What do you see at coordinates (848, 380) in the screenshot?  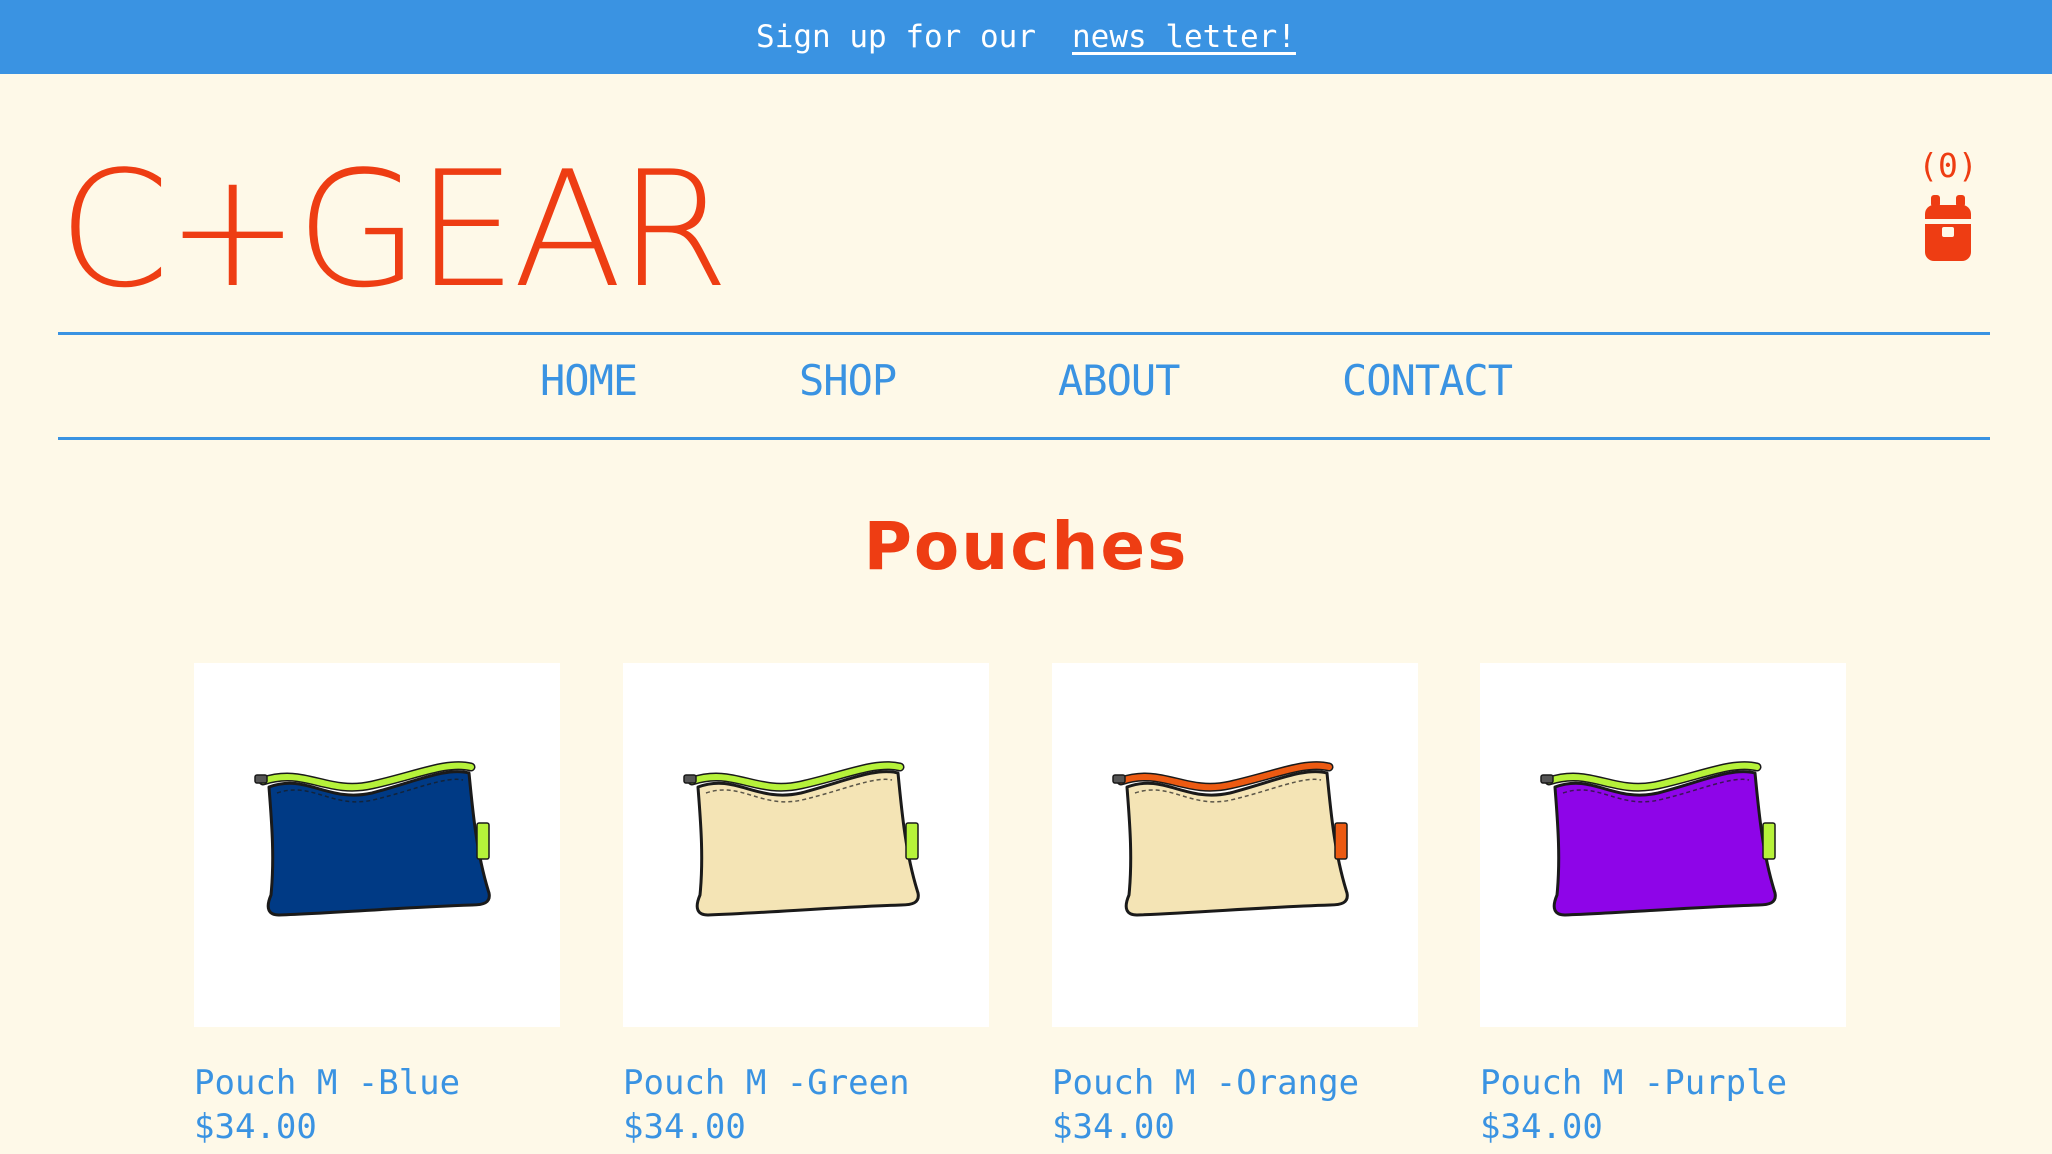 I see `nav-item-shop: SHOP` at bounding box center [848, 380].